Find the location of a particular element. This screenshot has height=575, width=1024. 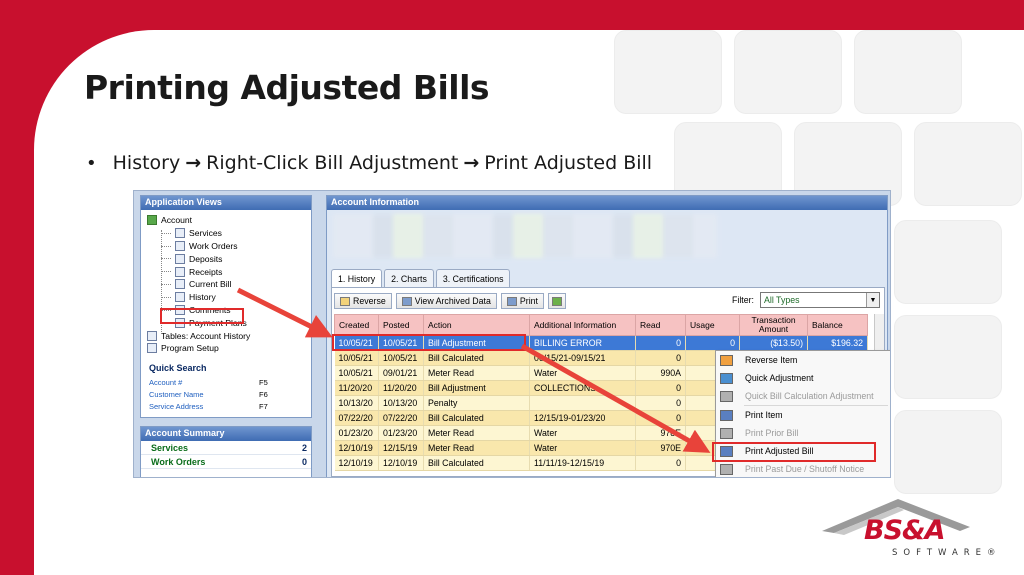

tree-item-account: Account is located at coordinates (229, 220).